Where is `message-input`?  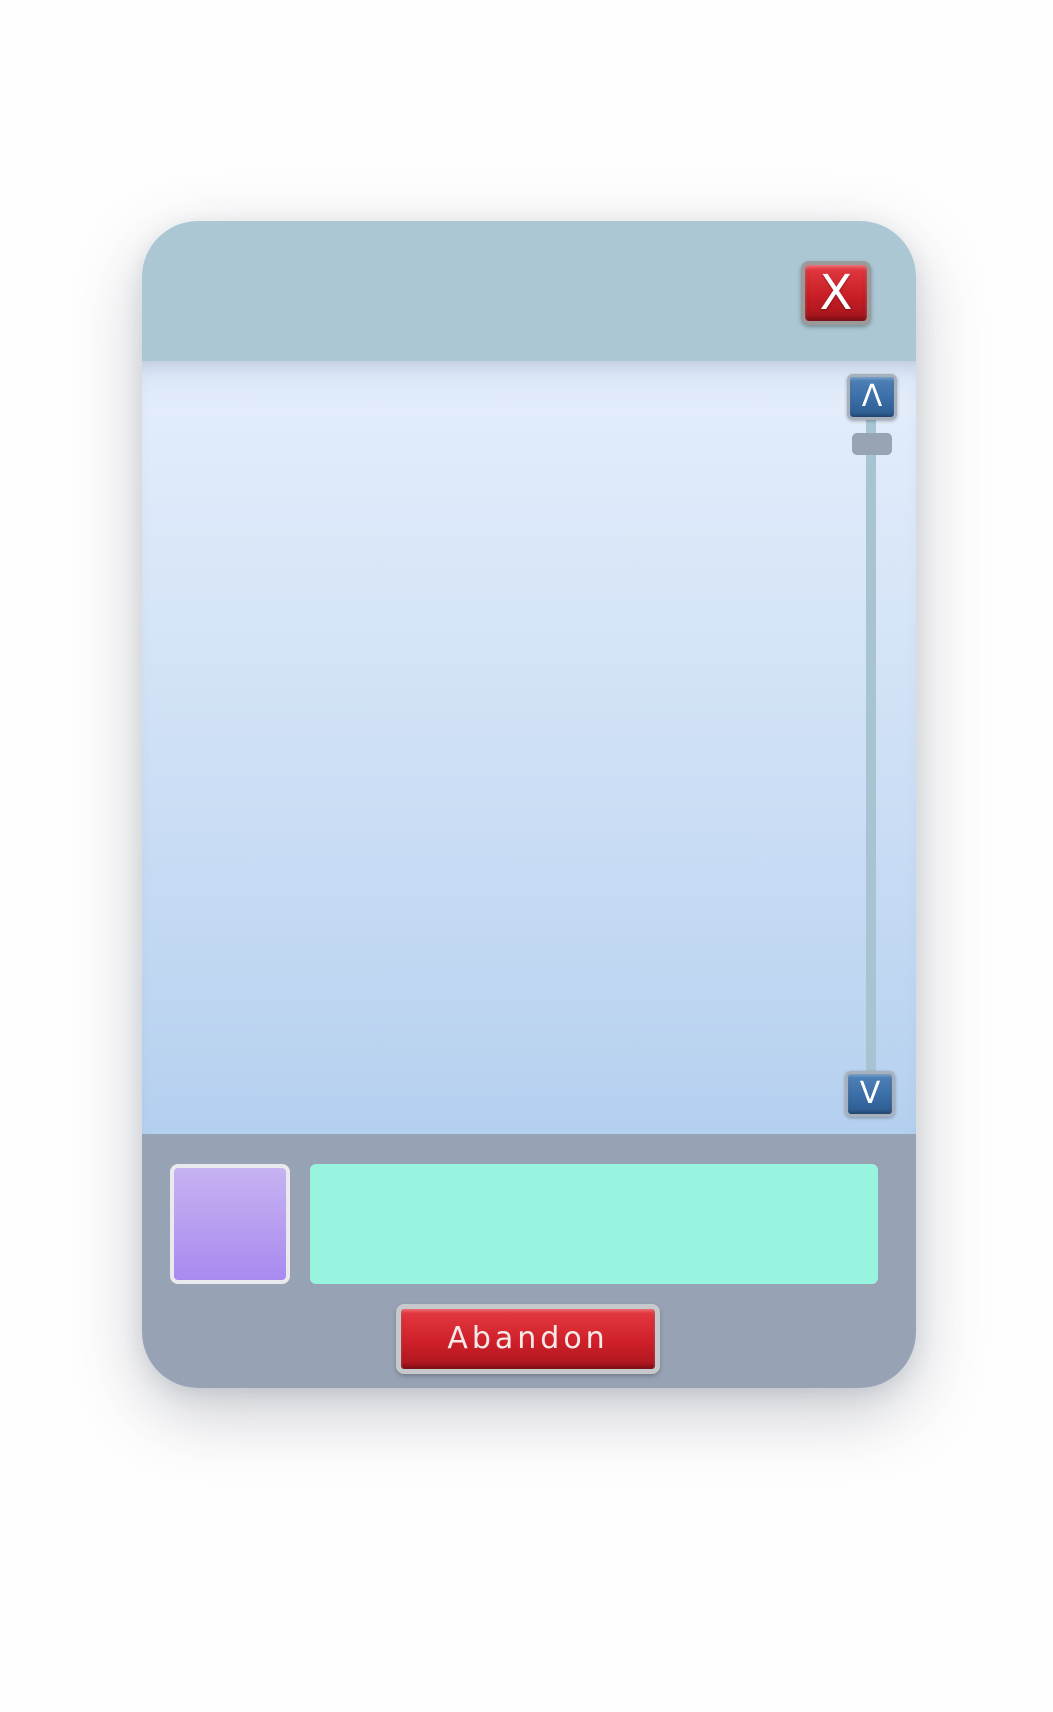
message-input is located at coordinates (594, 1224).